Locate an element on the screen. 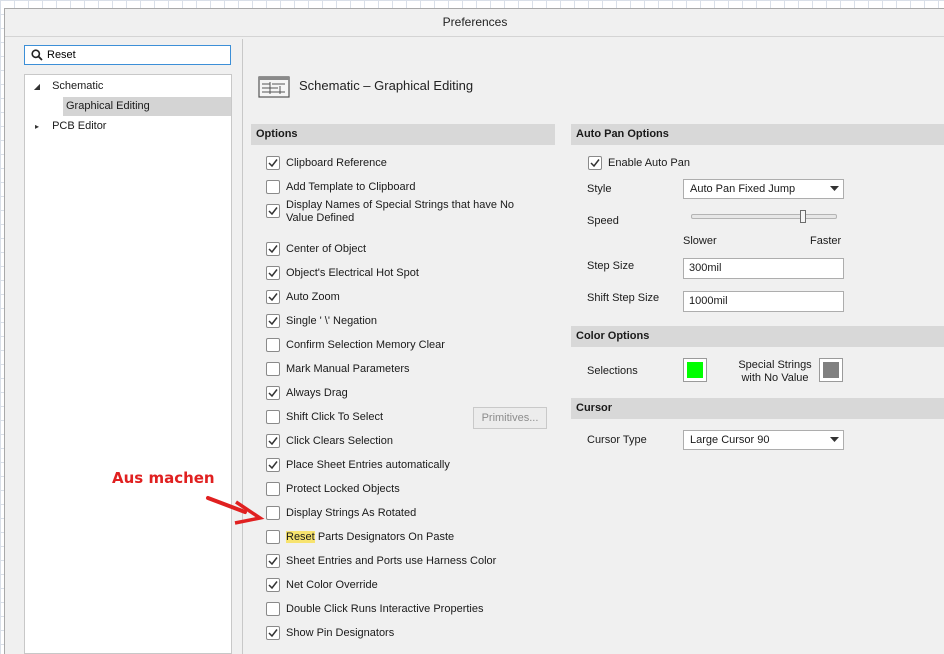 The height and width of the screenshot is (654, 944). step-size-input: 300mil is located at coordinates (763, 268).